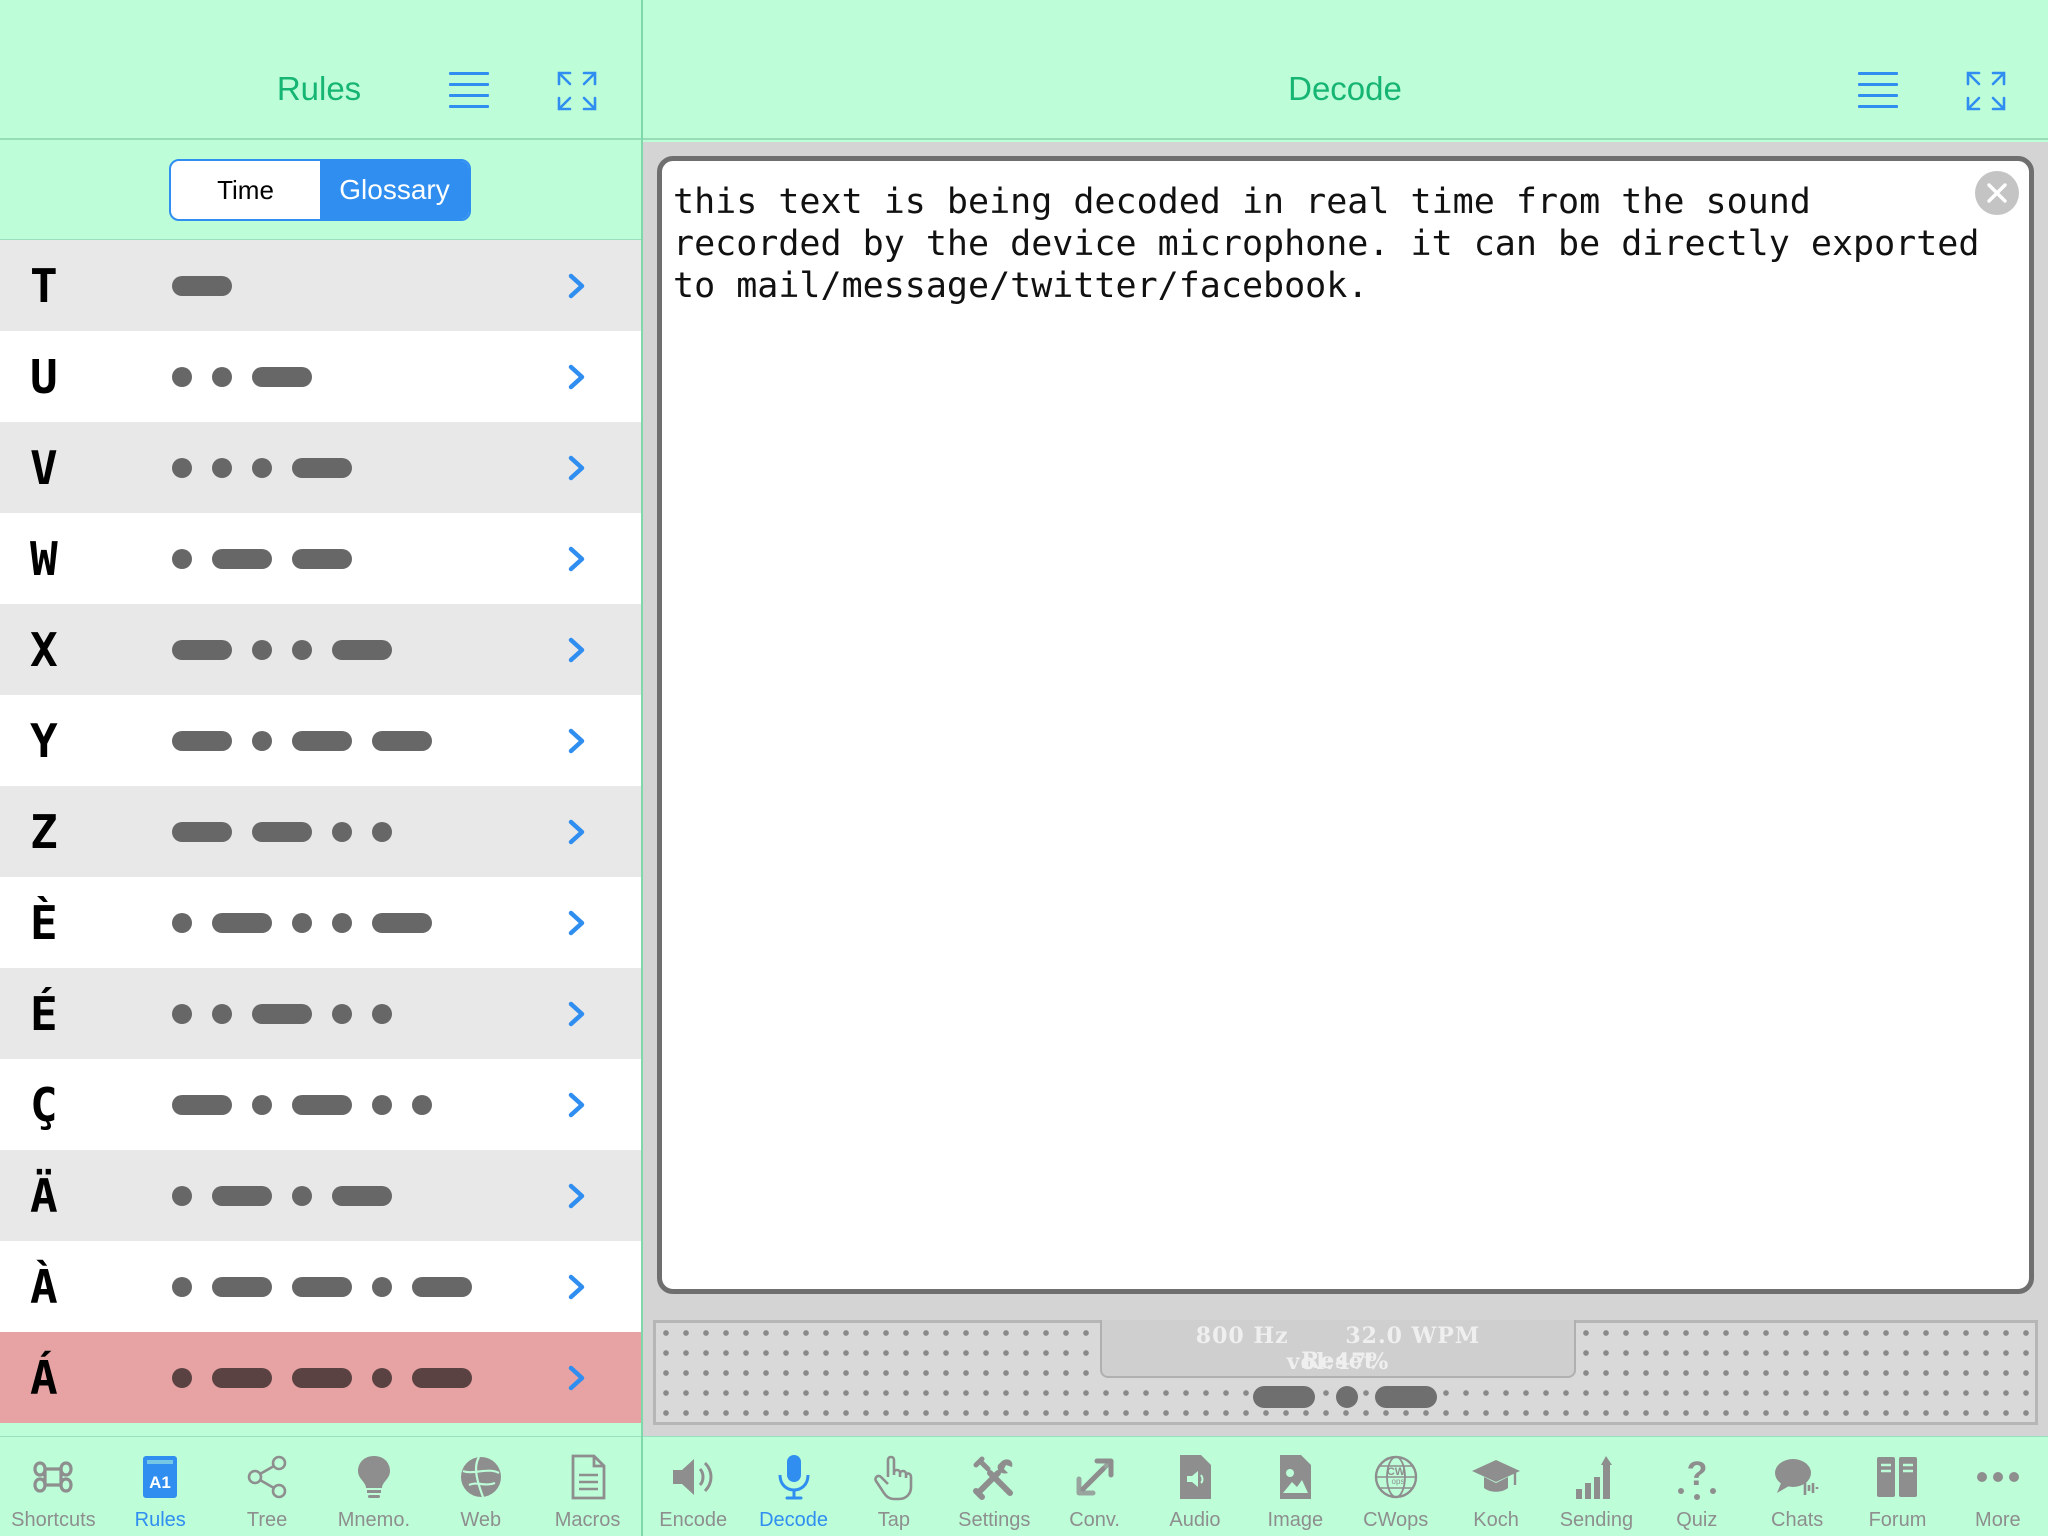  I want to click on segment-time: Time, so click(245, 190).